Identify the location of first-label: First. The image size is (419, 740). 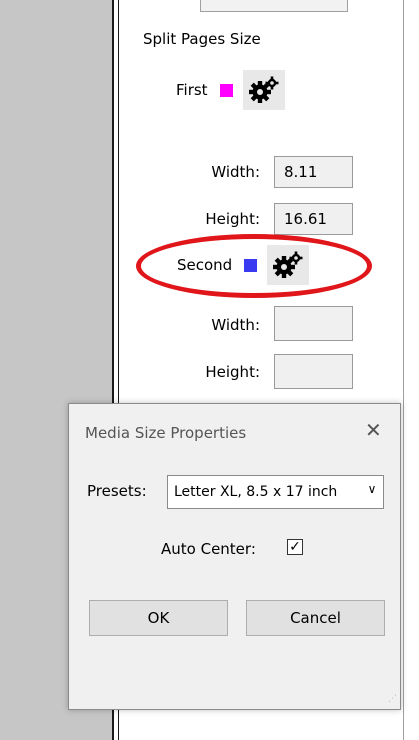
(192, 90).